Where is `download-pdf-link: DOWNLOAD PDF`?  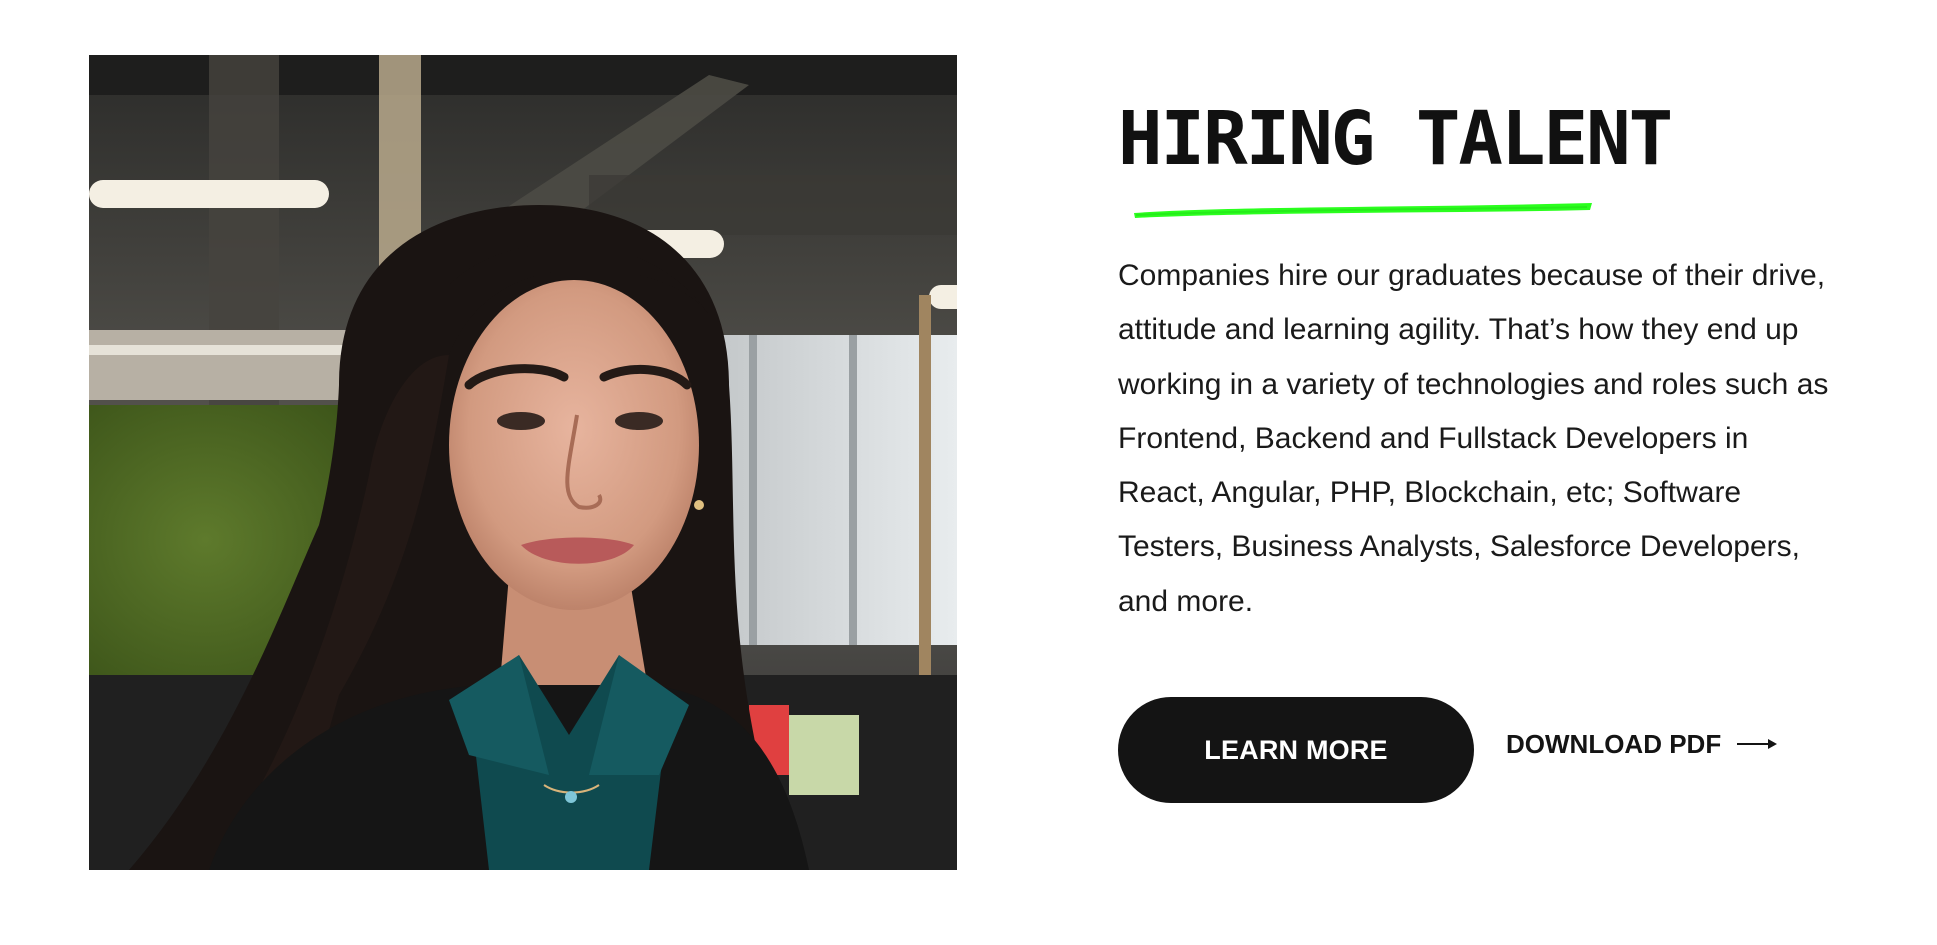 download-pdf-link: DOWNLOAD PDF is located at coordinates (1642, 744).